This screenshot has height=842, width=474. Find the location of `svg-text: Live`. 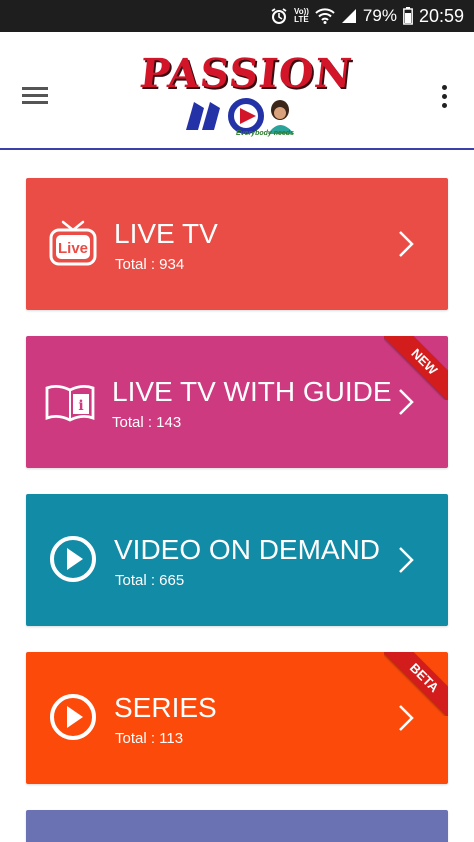

svg-text: Live is located at coordinates (73, 248).